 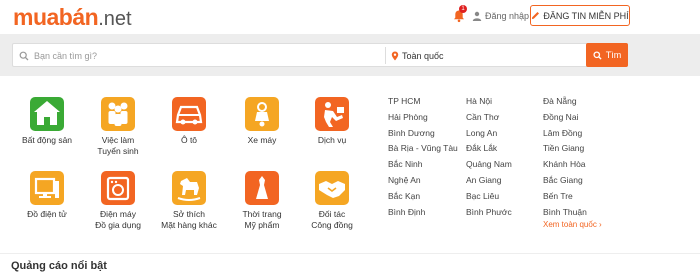 I want to click on site-logo: muabán .net, so click(x=72, y=17).